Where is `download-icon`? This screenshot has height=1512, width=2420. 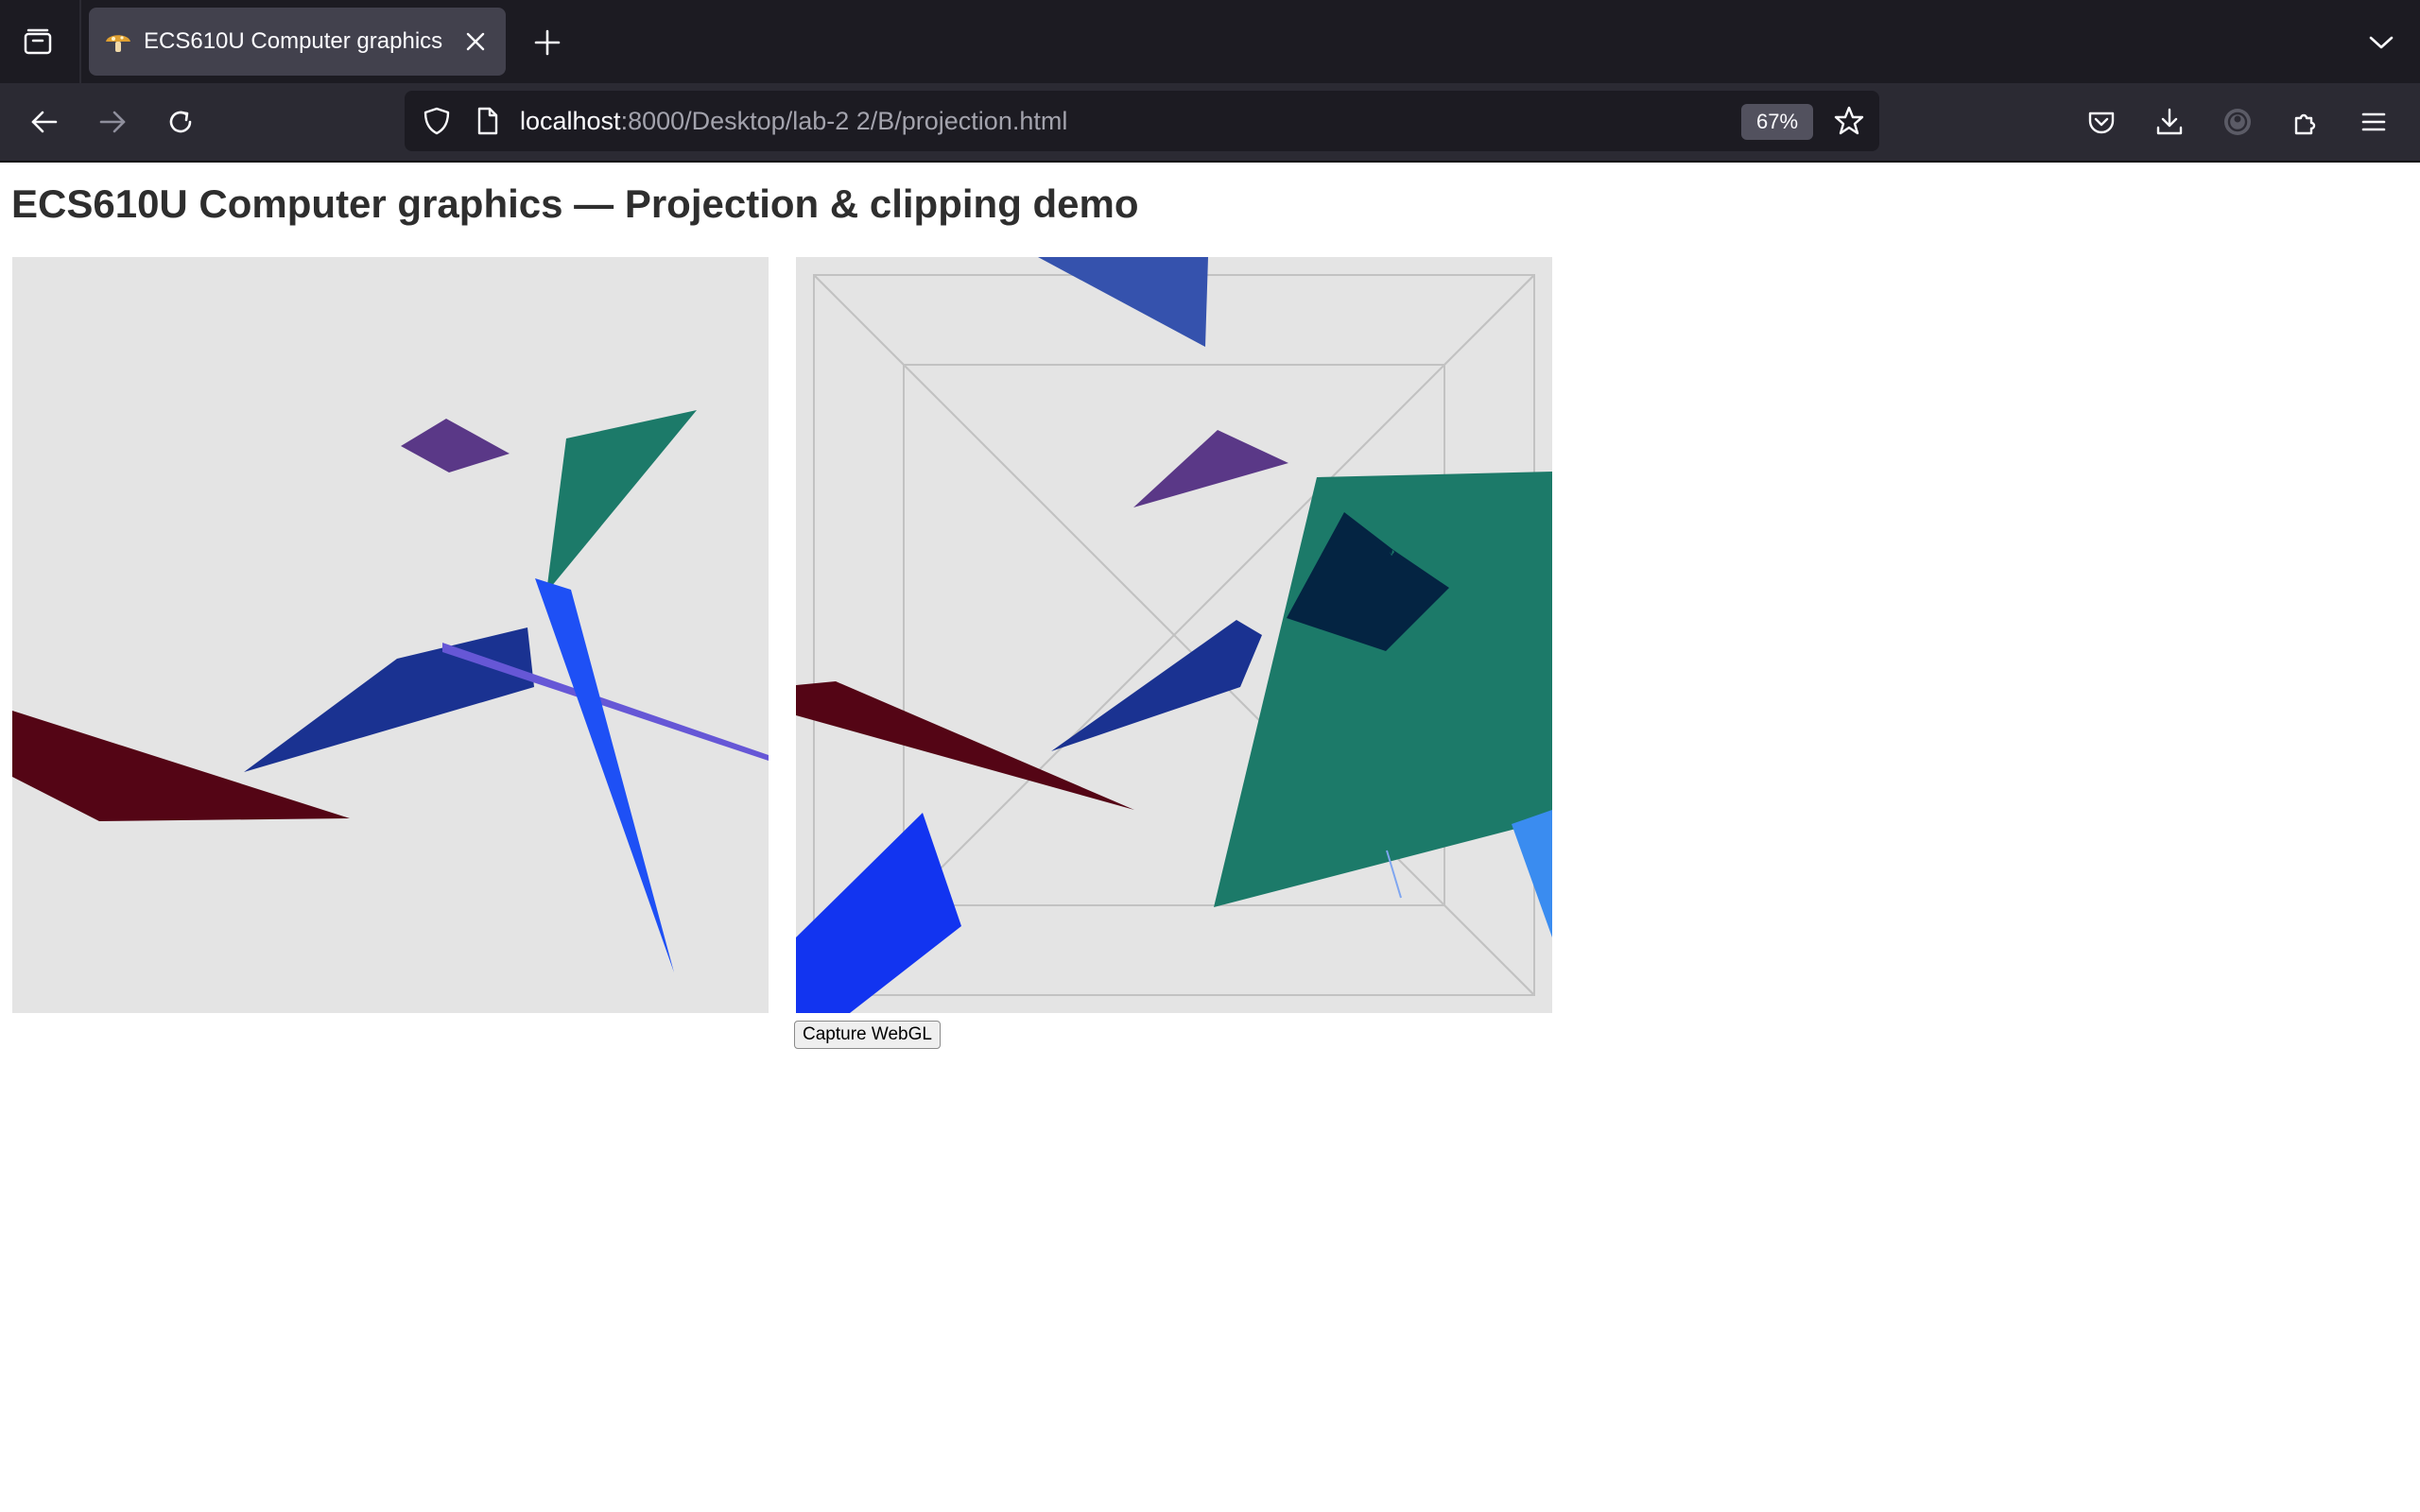
download-icon is located at coordinates (2169, 121).